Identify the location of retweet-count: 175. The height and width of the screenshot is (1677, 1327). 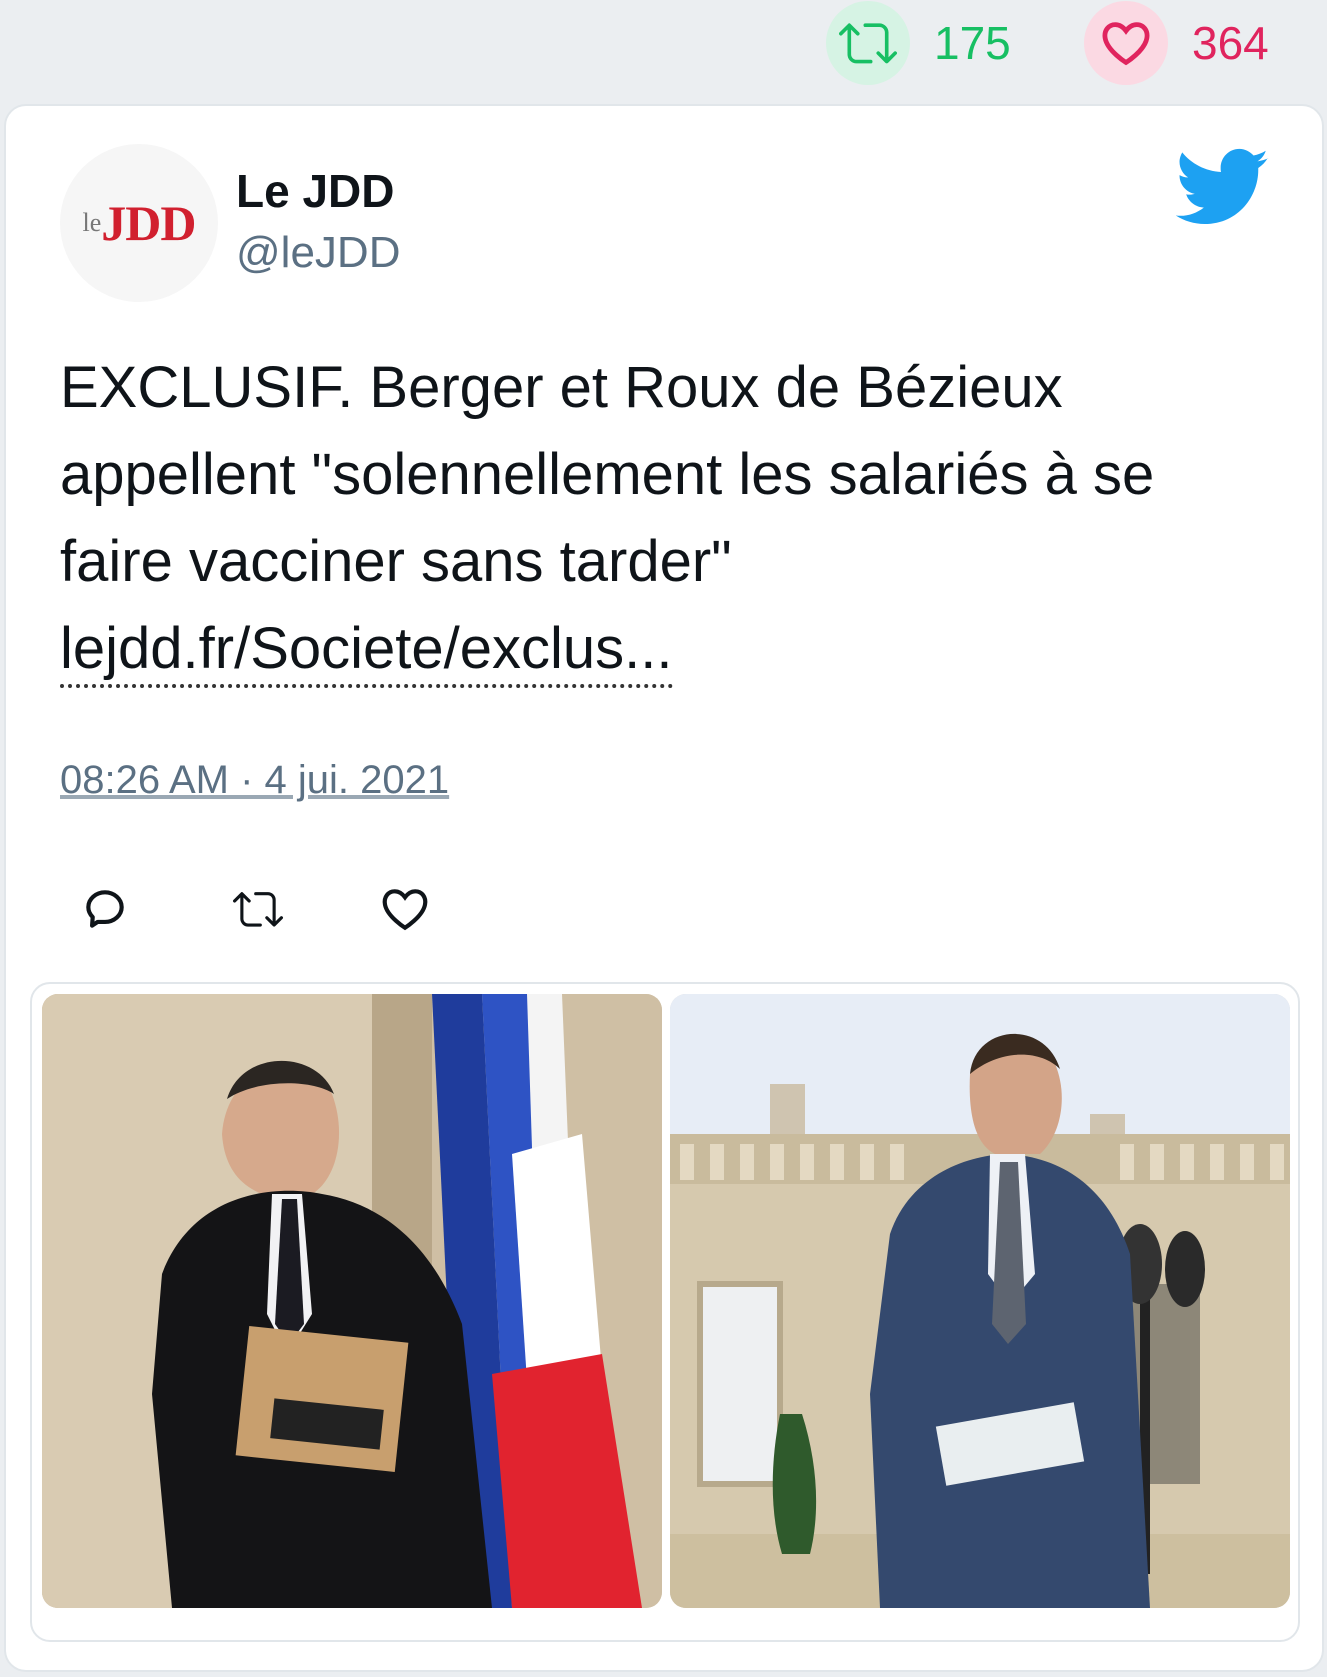
(972, 43).